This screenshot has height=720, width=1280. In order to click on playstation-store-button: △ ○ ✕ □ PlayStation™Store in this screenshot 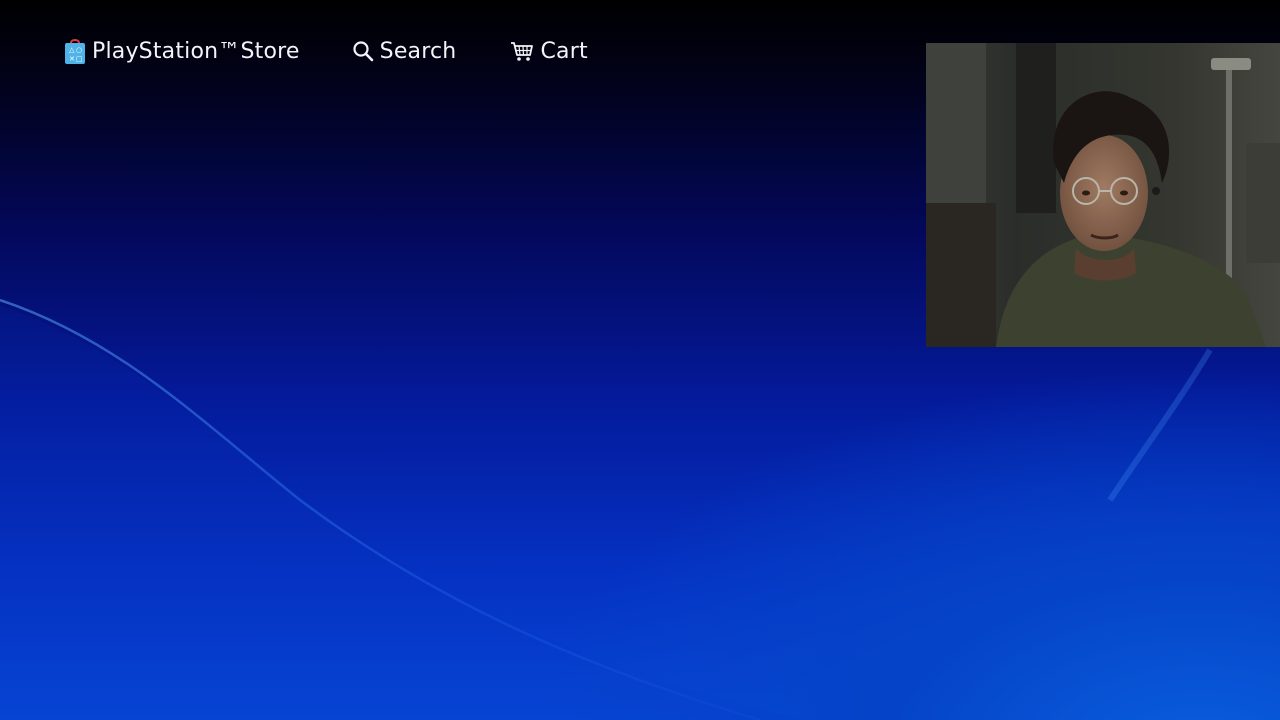, I will do `click(182, 51)`.